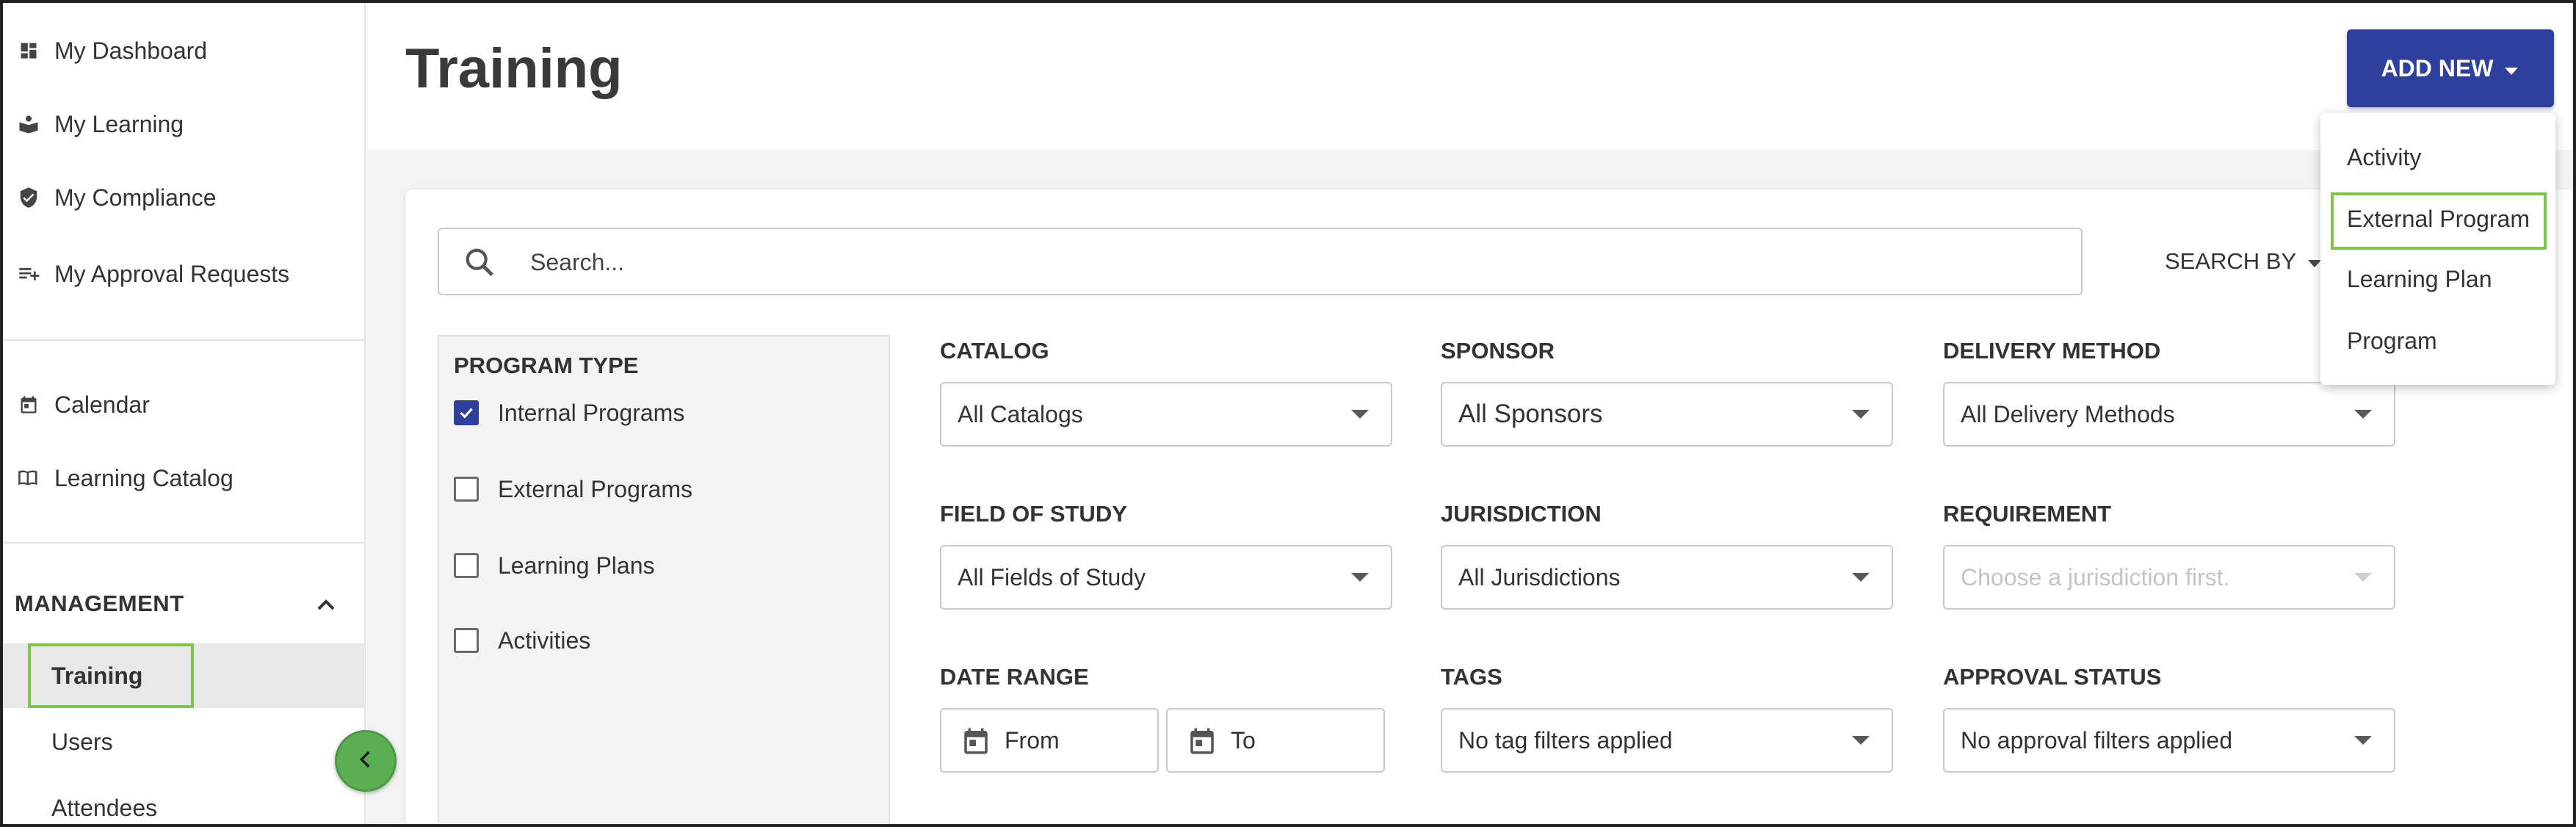 Image resolution: width=2576 pixels, height=827 pixels. I want to click on playlist-add-icon, so click(29, 274).